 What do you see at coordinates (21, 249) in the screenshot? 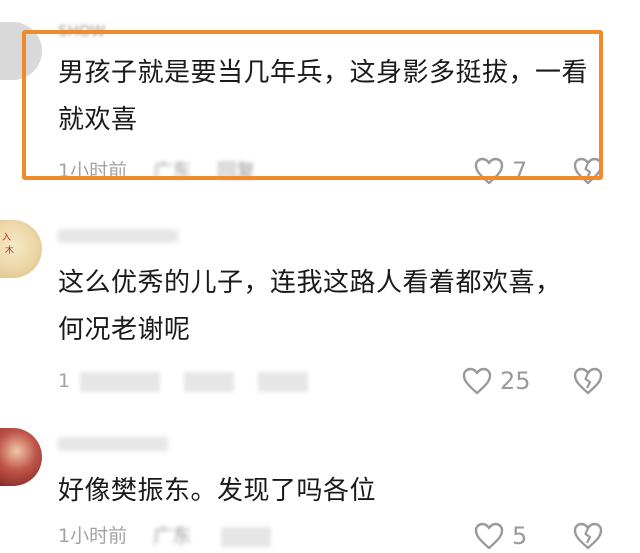
I see `avatar: 入 木` at bounding box center [21, 249].